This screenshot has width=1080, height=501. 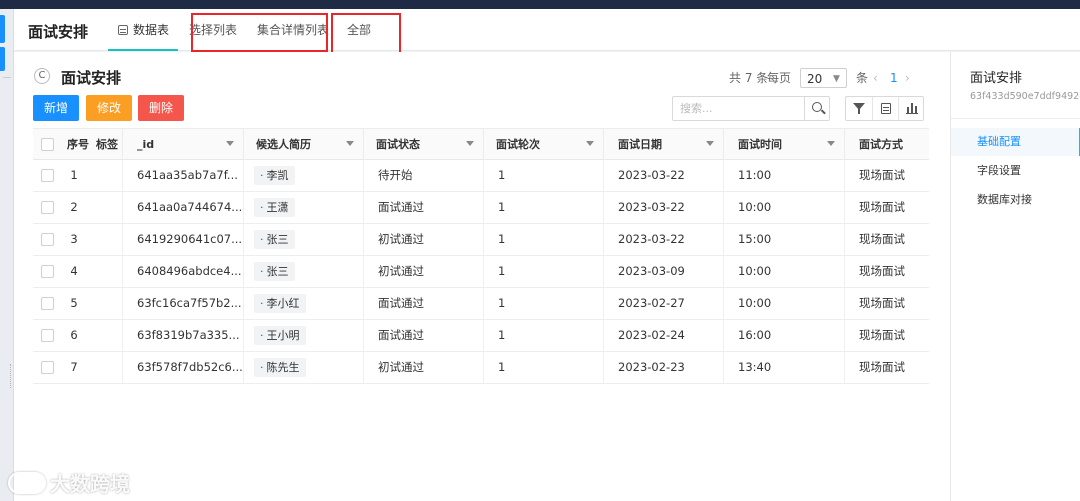 I want to click on header-cell: 序号, so click(x=78, y=144).